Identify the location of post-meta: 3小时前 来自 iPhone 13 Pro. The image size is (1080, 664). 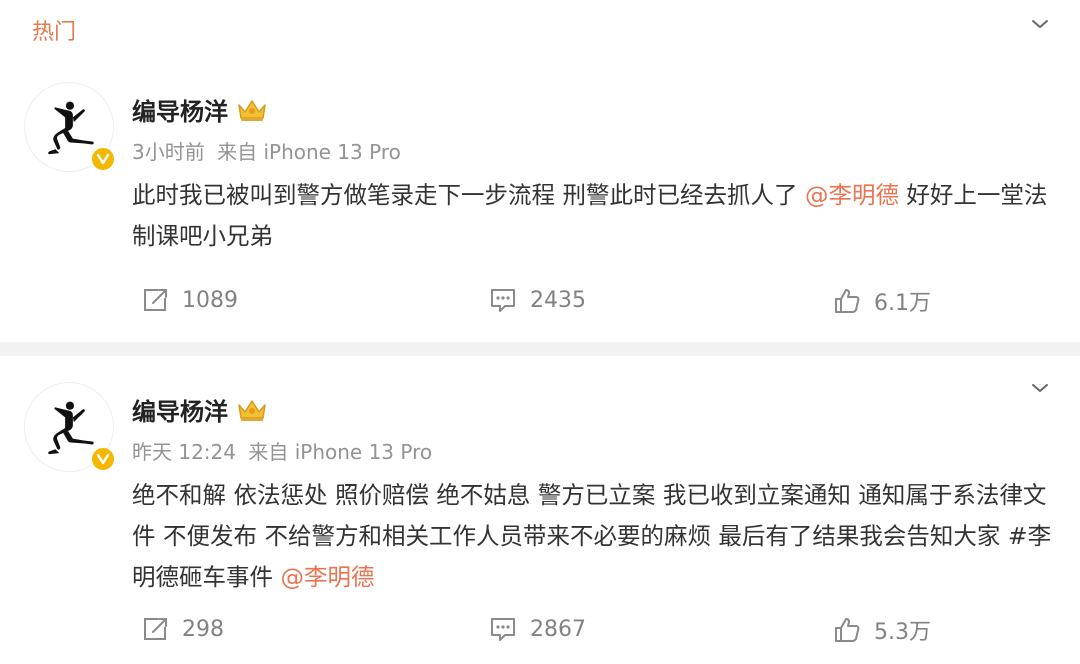
(266, 150).